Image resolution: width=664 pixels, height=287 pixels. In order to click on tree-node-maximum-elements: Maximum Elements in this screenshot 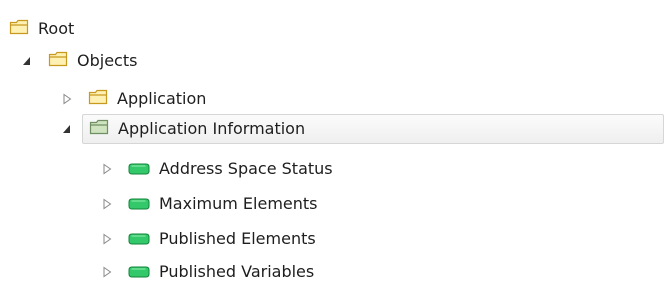, I will do `click(209, 204)`.